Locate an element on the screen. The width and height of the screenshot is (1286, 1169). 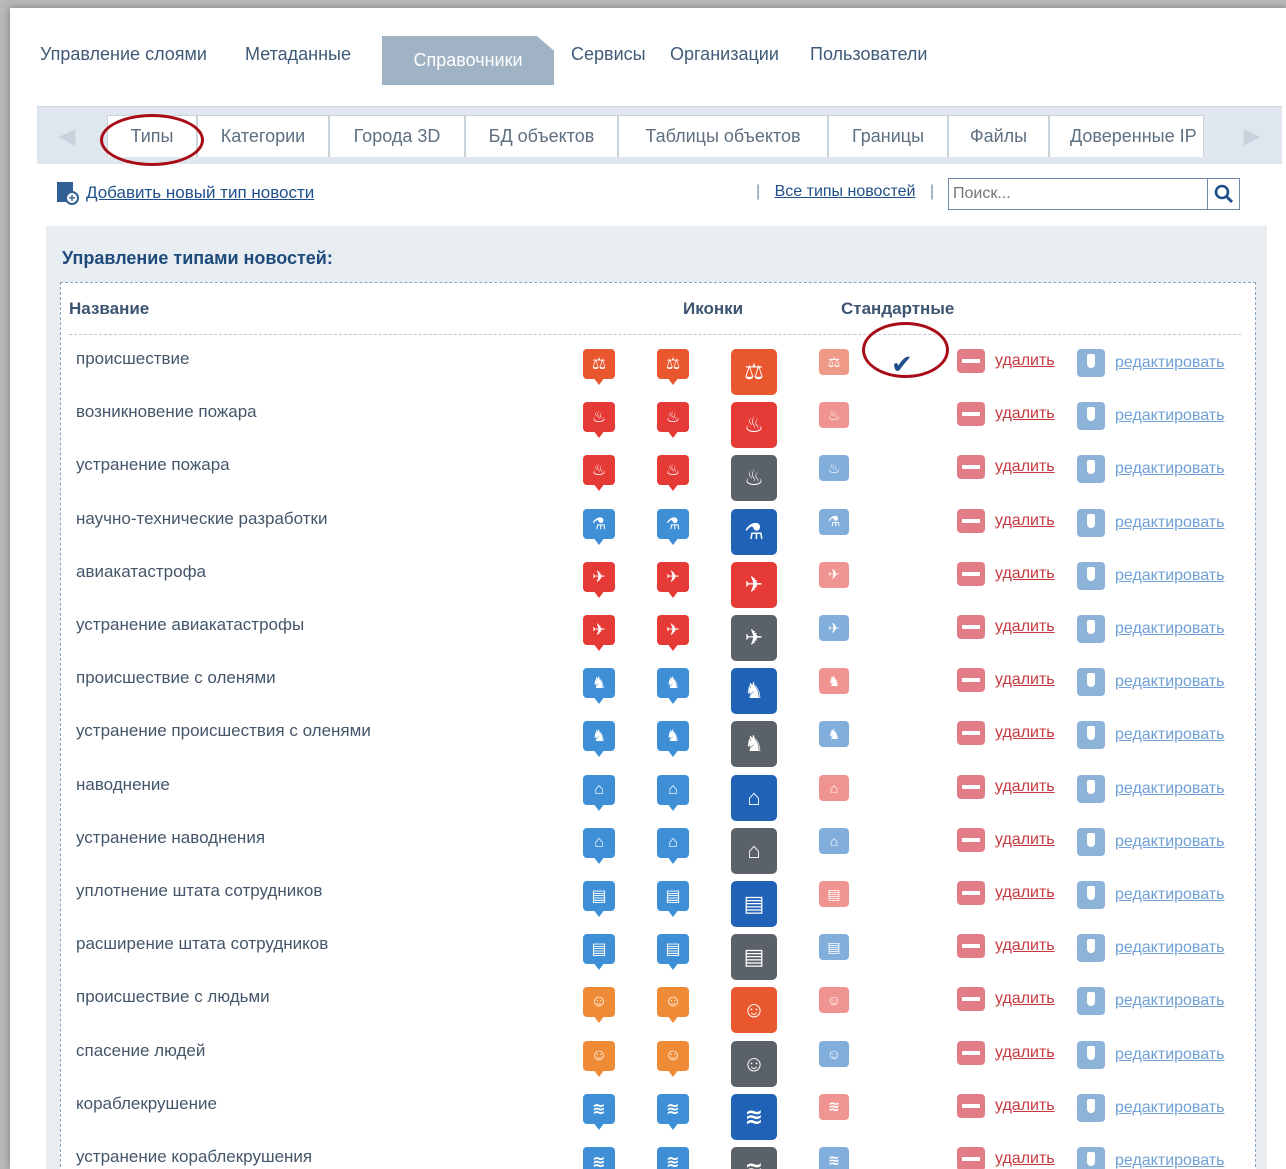
nav-users: Пользователи is located at coordinates (868, 54).